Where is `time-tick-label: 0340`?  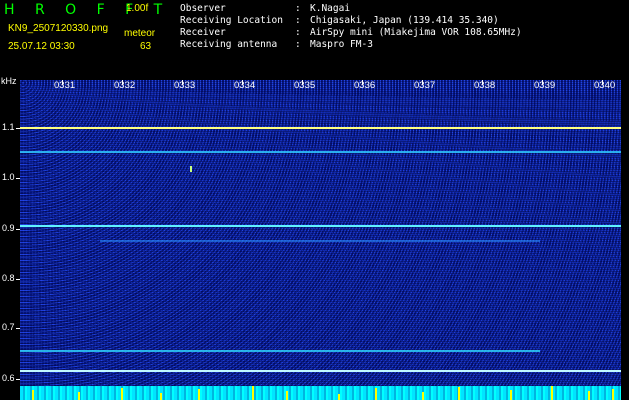
time-tick-label: 0340 is located at coordinates (605, 85).